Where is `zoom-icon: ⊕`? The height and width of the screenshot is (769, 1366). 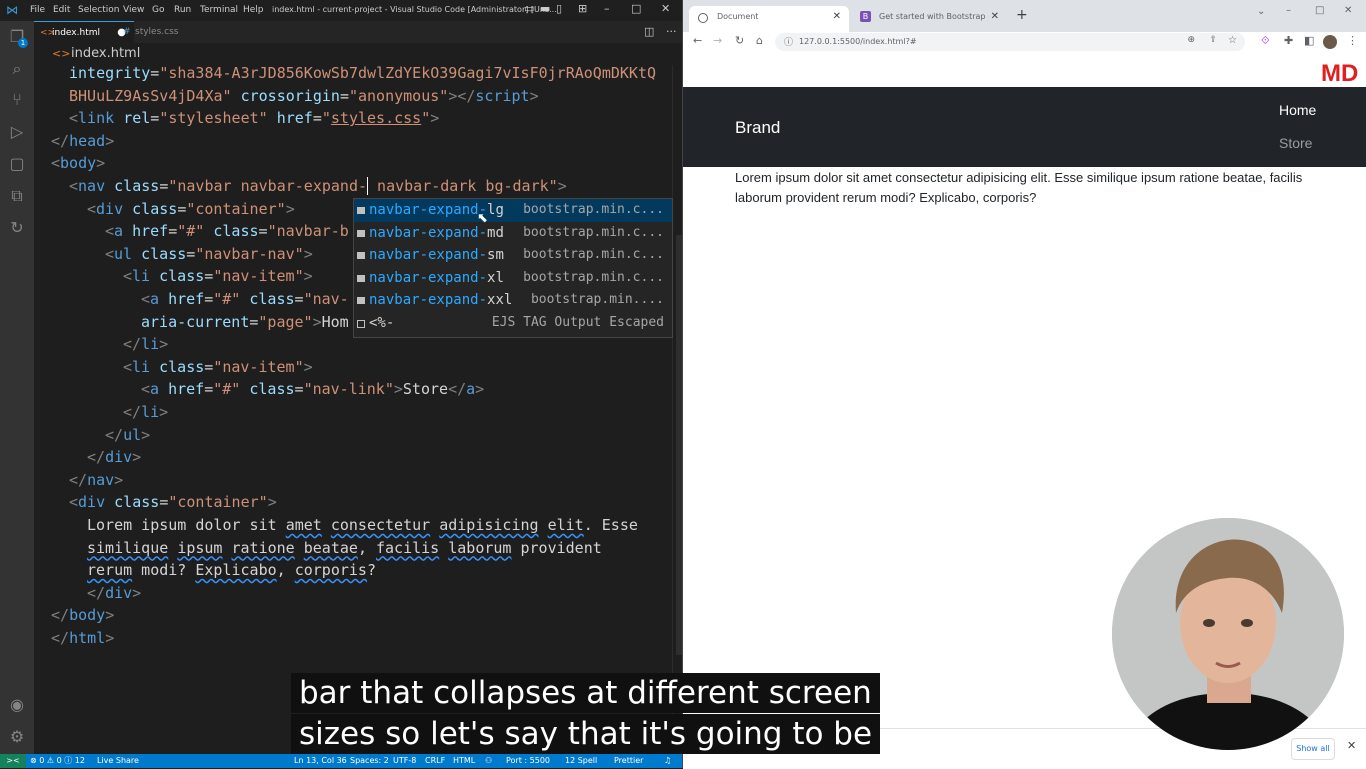 zoom-icon: ⊕ is located at coordinates (1191, 40).